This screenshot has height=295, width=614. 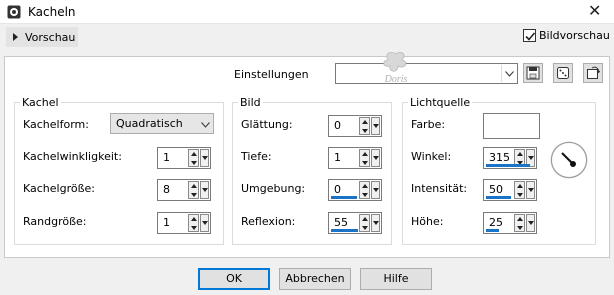 I want to click on light-angle-value: 315, so click(x=499, y=157).